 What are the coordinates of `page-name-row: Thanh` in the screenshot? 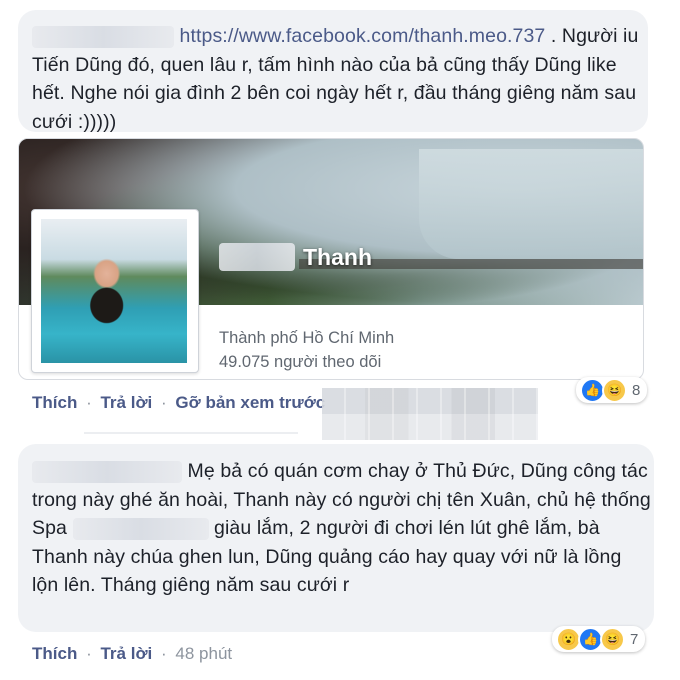 It's located at (295, 257).